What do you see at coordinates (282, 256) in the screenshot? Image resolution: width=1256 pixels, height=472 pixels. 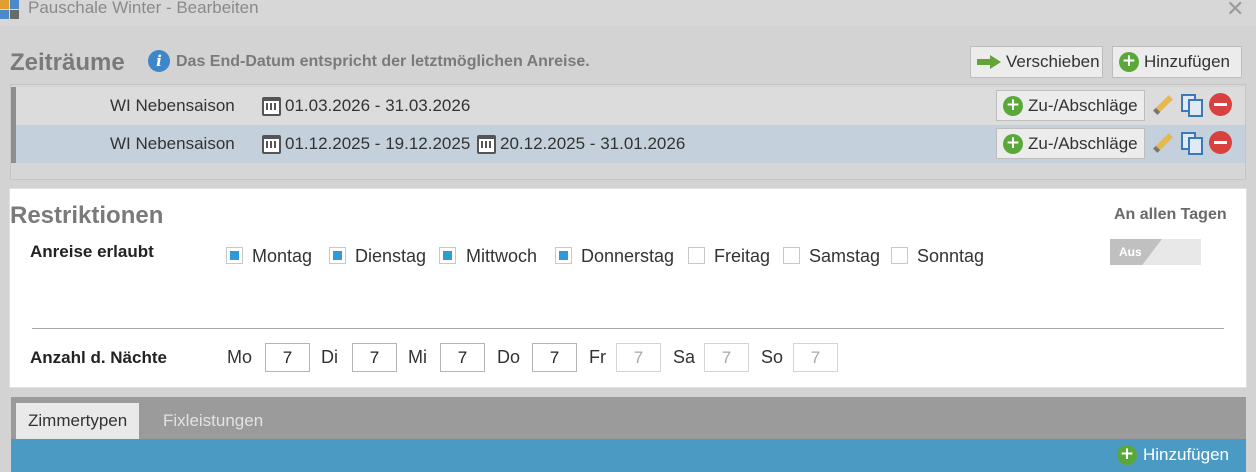 I see `weekday-label: Montag` at bounding box center [282, 256].